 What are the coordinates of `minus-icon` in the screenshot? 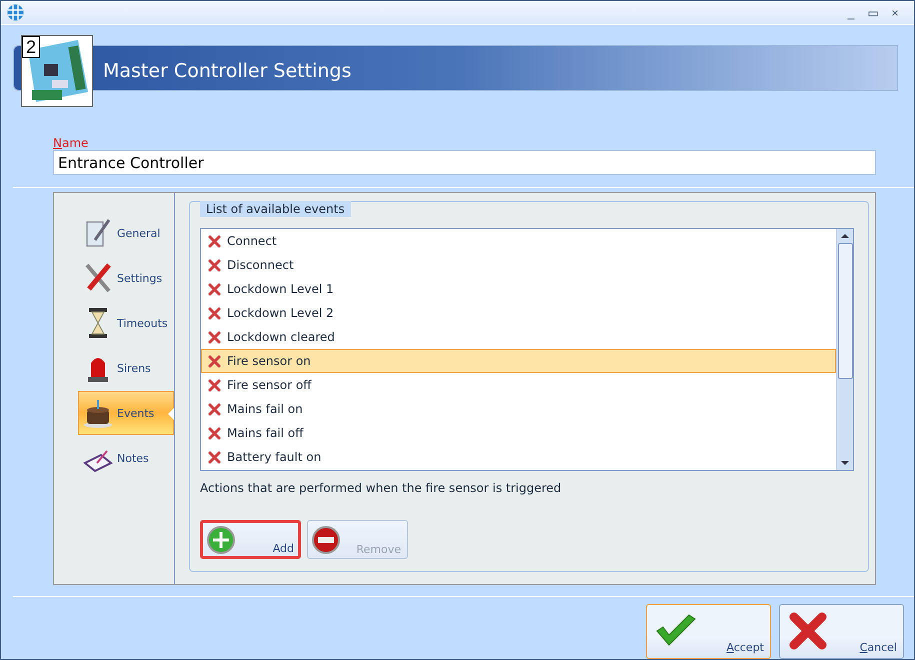 It's located at (326, 540).